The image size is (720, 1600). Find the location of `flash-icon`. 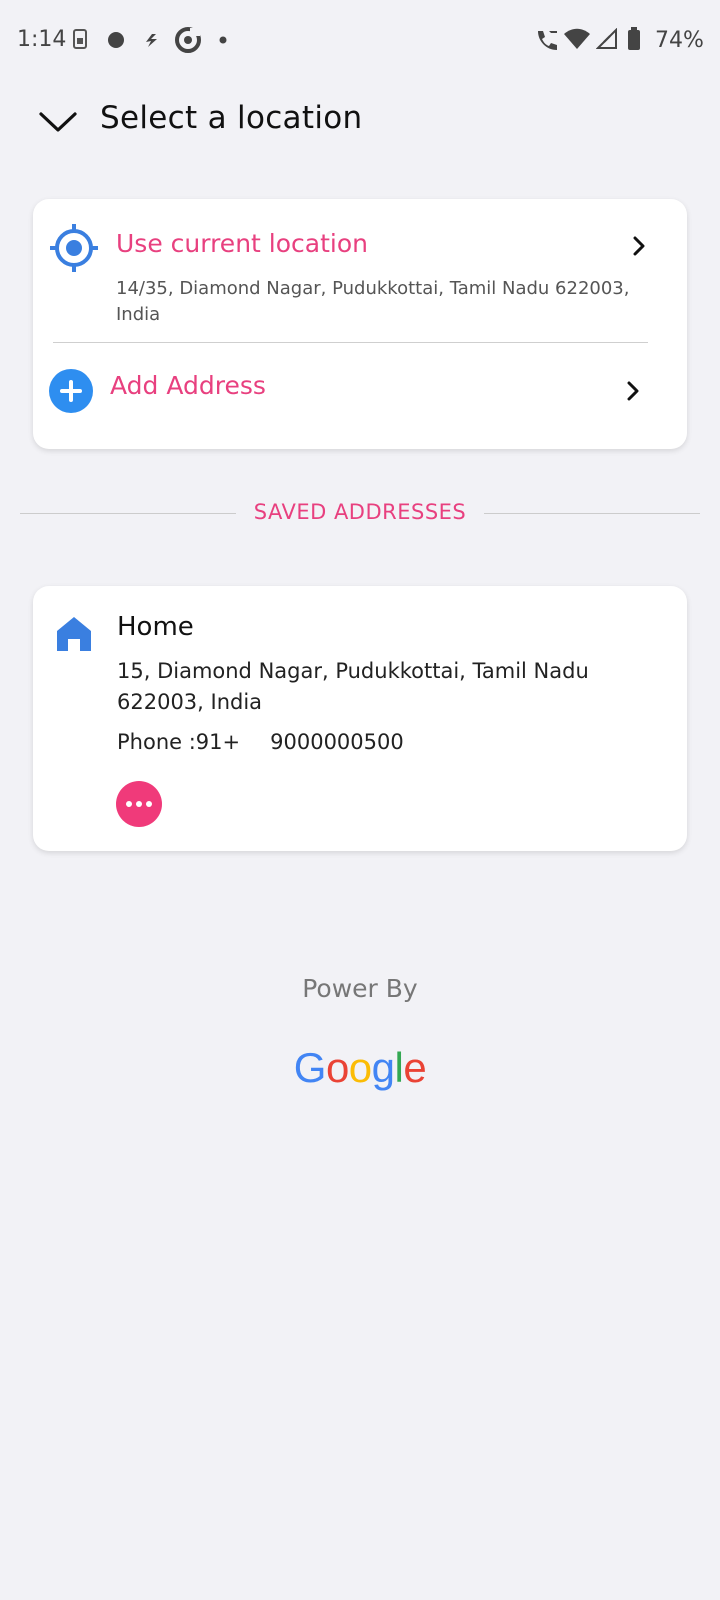

flash-icon is located at coordinates (151, 40).